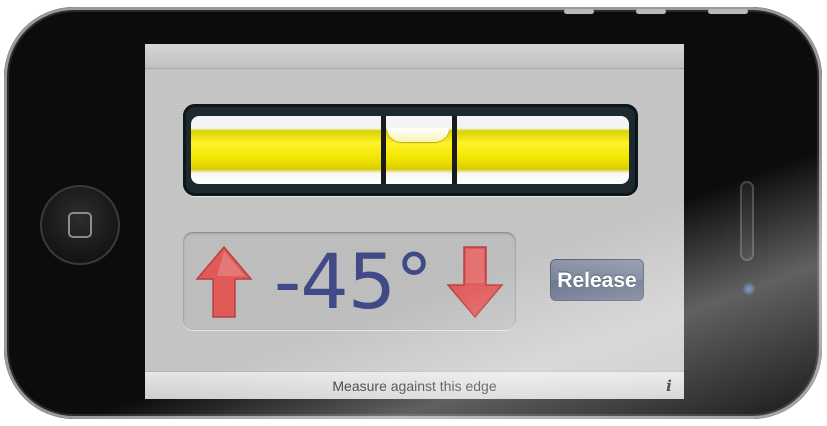 The width and height of the screenshot is (827, 426). What do you see at coordinates (669, 386) in the screenshot?
I see `info-icon: i` at bounding box center [669, 386].